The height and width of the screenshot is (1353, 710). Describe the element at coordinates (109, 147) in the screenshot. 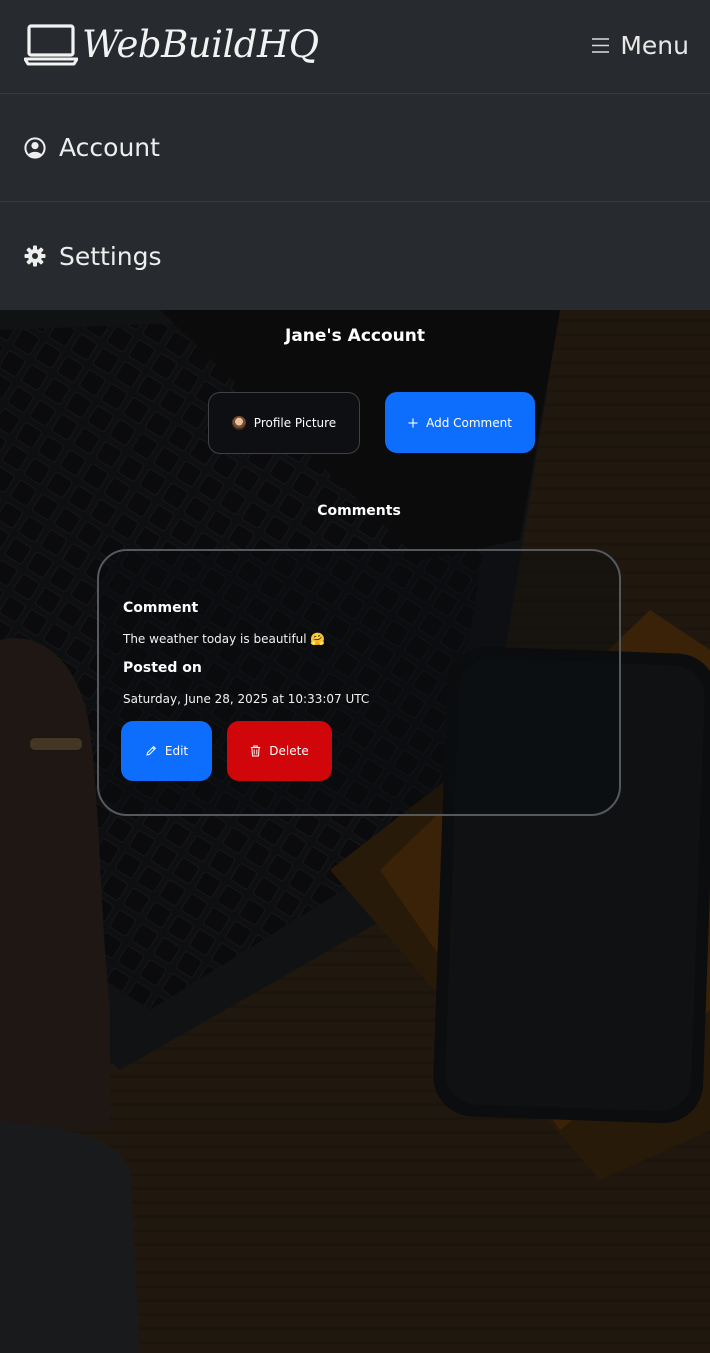

I see `nav-label-account: Account` at that location.